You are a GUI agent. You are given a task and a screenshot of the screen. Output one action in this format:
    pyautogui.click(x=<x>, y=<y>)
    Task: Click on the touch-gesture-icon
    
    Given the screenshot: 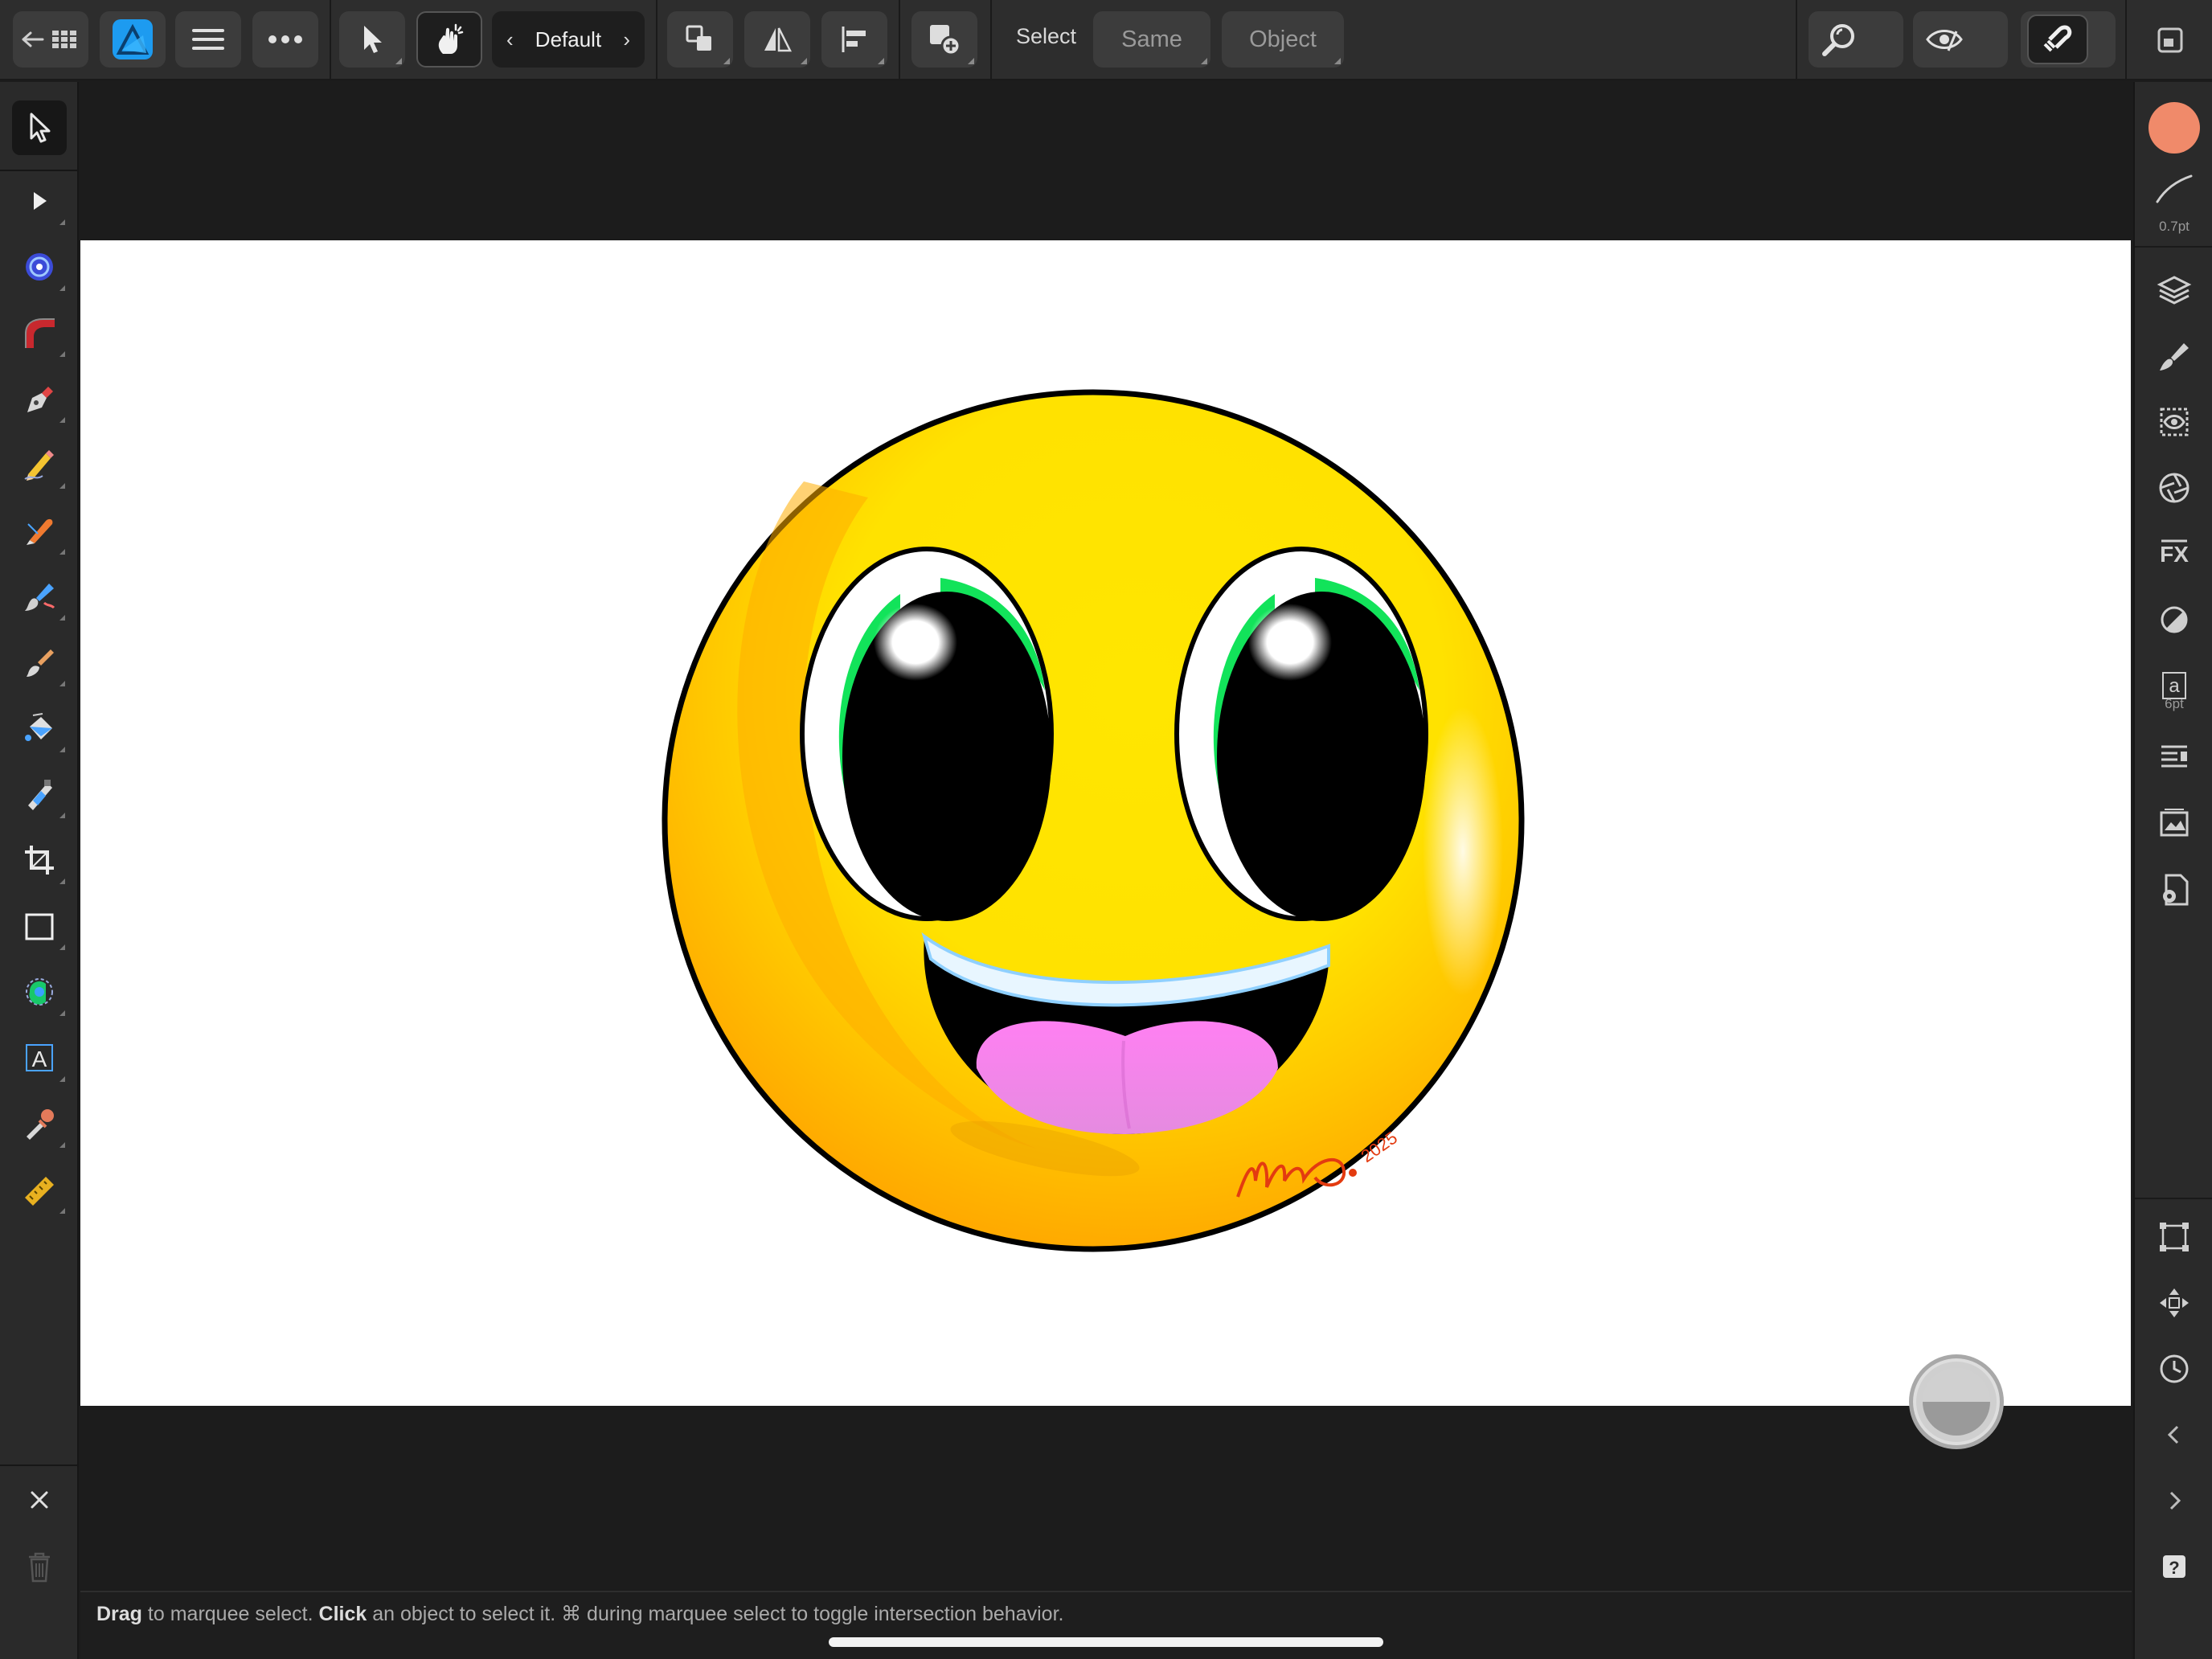 What is the action you would take?
    pyautogui.click(x=451, y=38)
    